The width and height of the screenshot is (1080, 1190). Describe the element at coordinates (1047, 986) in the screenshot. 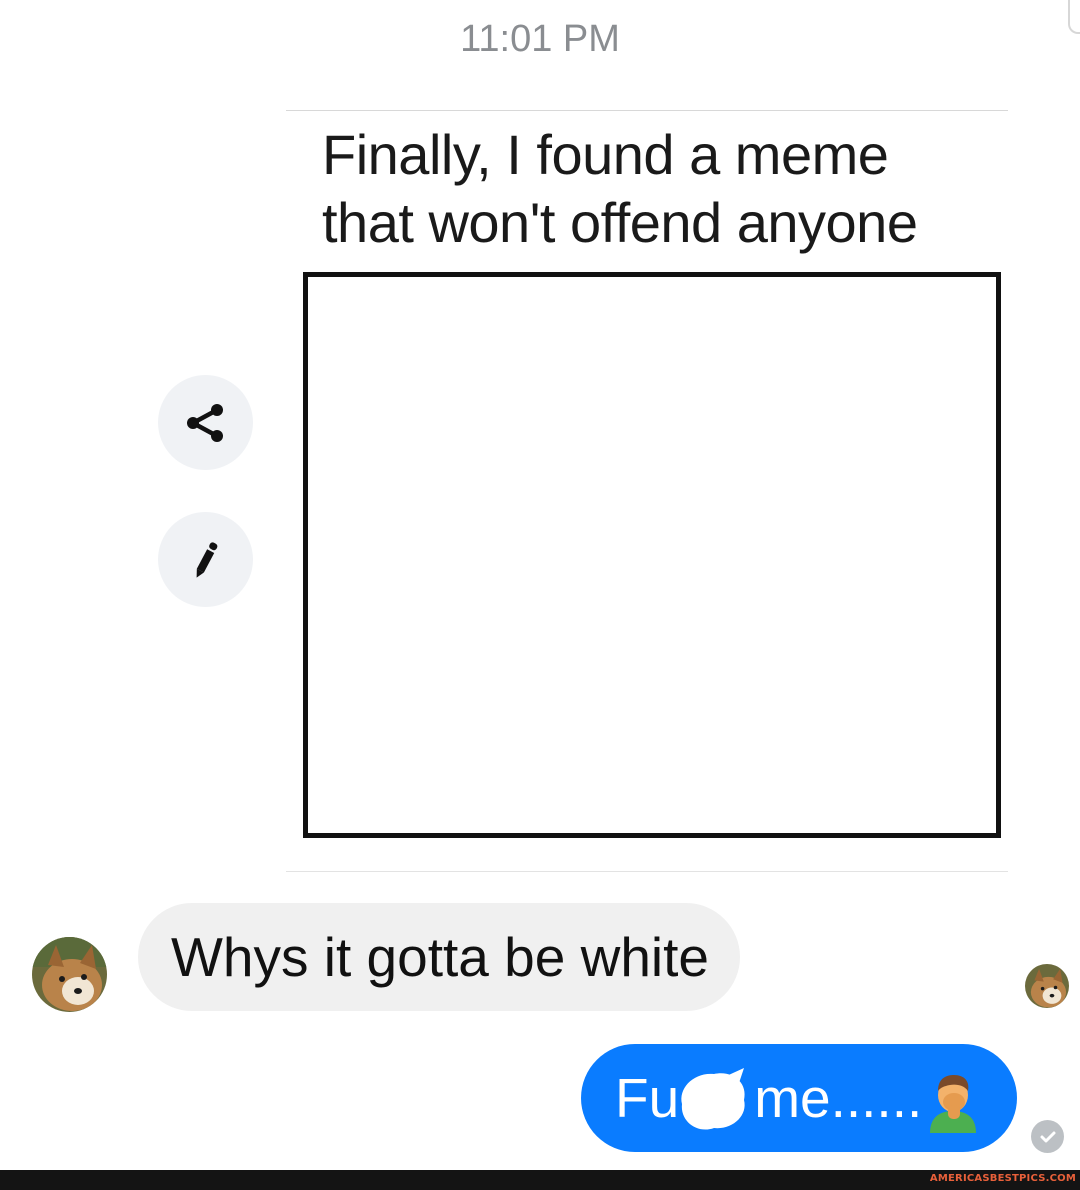

I see `read-receipt-avatar` at that location.